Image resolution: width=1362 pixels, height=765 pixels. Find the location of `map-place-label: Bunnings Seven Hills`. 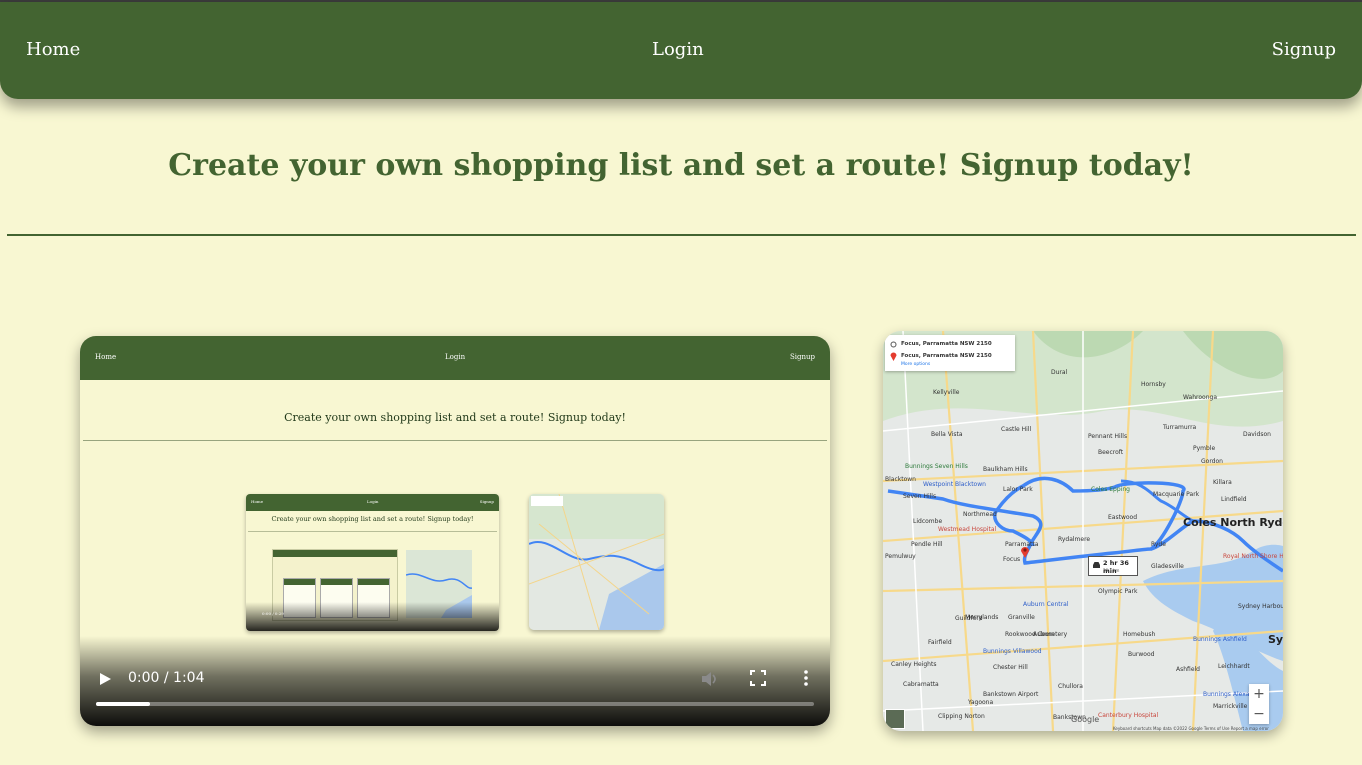

map-place-label: Bunnings Seven Hills is located at coordinates (936, 466).